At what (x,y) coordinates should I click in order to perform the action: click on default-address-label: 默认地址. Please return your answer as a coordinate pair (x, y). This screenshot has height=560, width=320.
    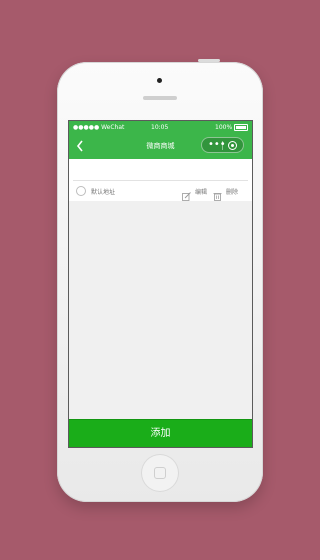
    Looking at the image, I should click on (103, 192).